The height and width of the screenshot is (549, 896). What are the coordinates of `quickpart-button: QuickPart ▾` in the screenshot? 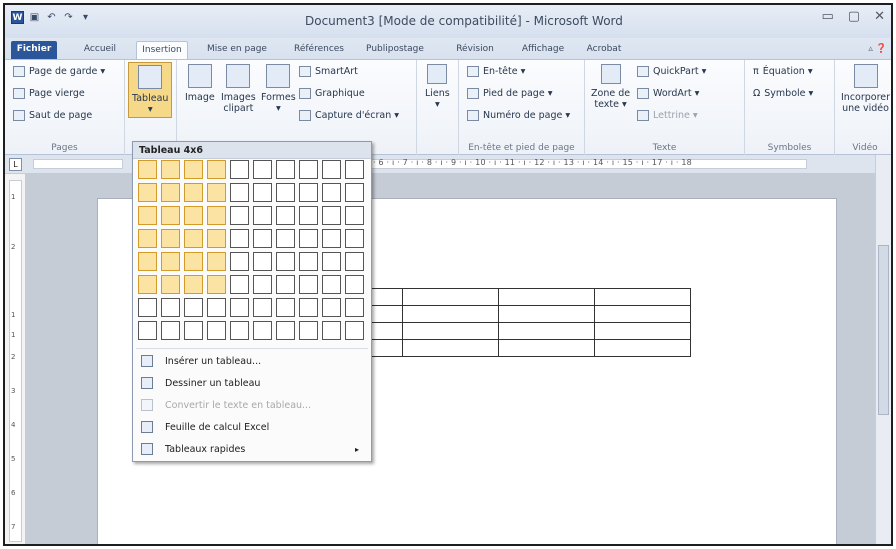 It's located at (671, 71).